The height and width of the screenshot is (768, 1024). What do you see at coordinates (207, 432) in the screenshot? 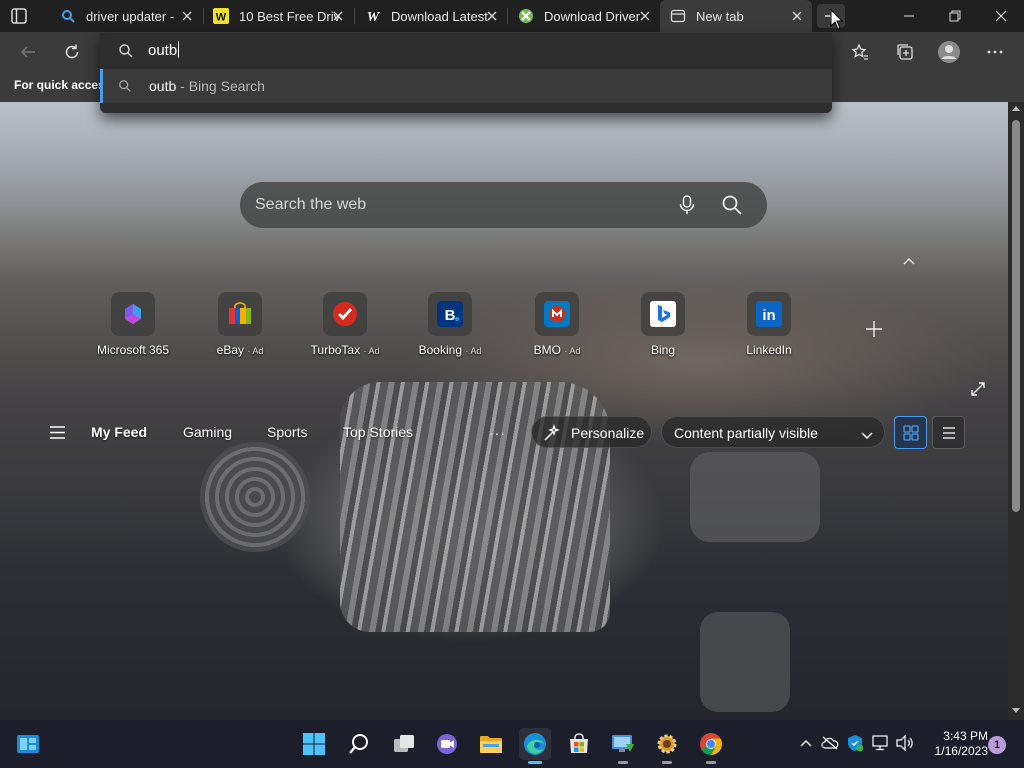
I see `feed-tab-gaming: Gaming` at bounding box center [207, 432].